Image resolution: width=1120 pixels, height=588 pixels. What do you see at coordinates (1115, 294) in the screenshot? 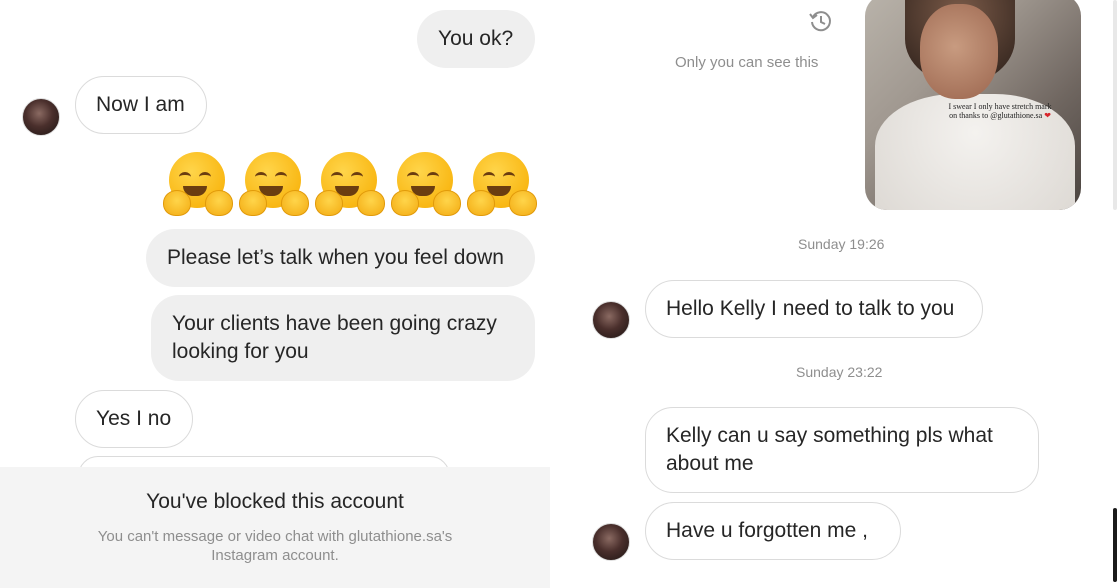
I see `scrollbar` at bounding box center [1115, 294].